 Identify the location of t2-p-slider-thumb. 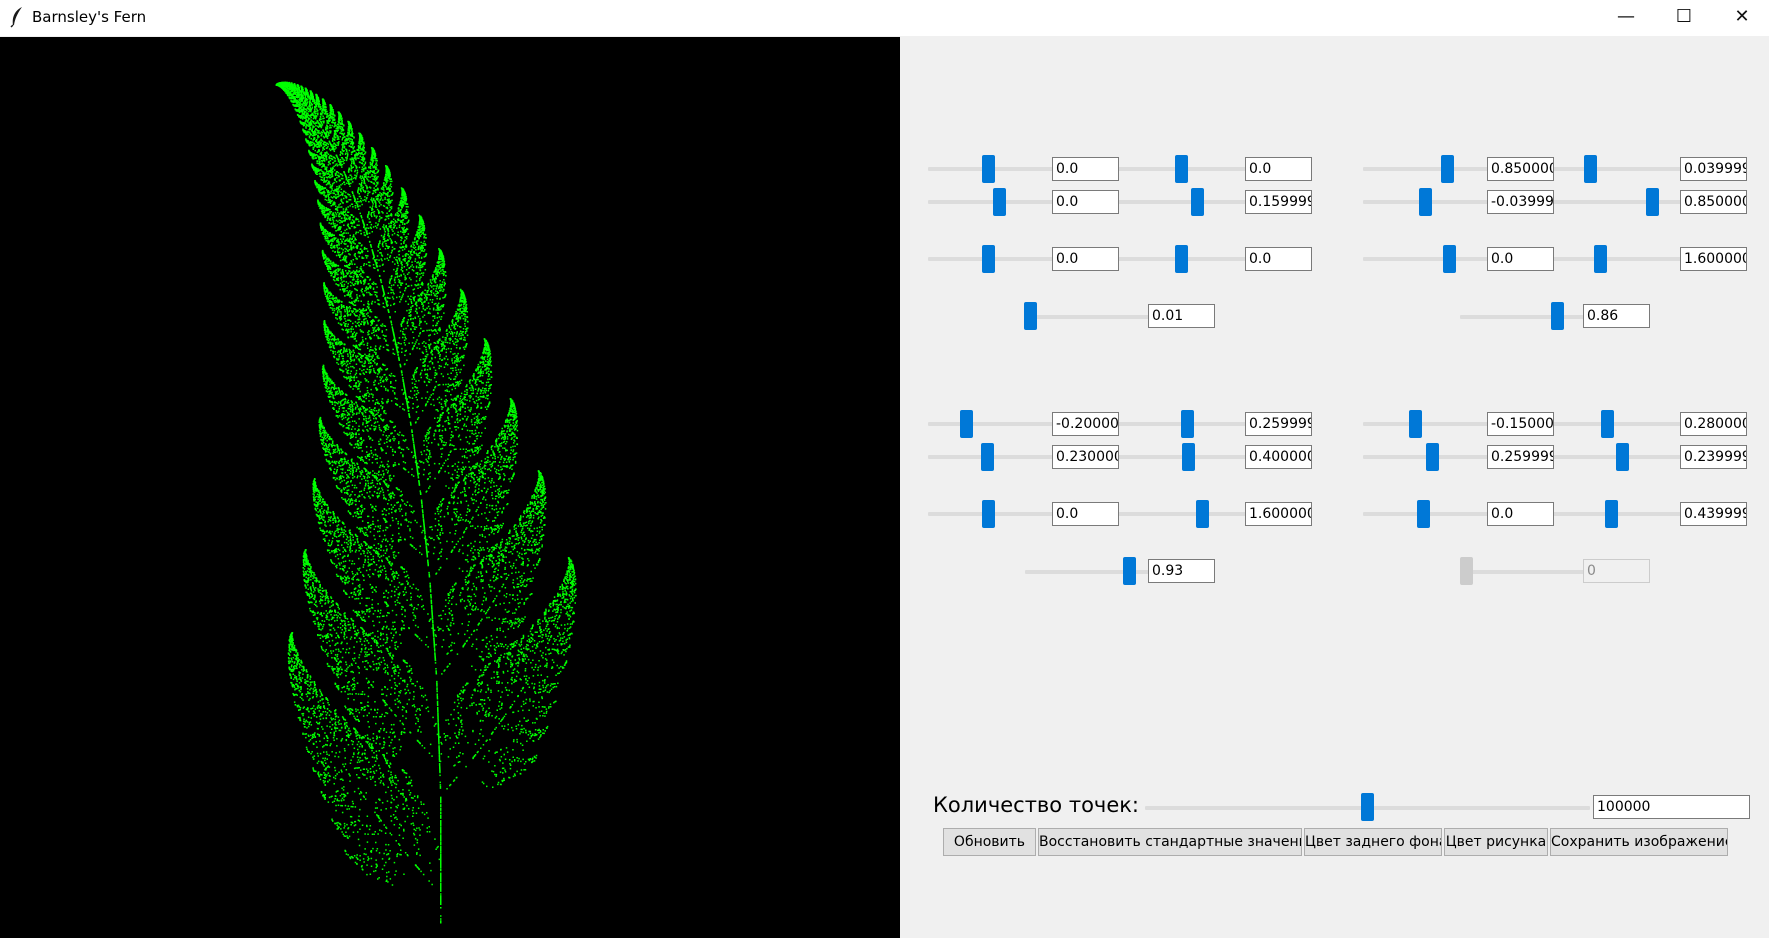
(1557, 316).